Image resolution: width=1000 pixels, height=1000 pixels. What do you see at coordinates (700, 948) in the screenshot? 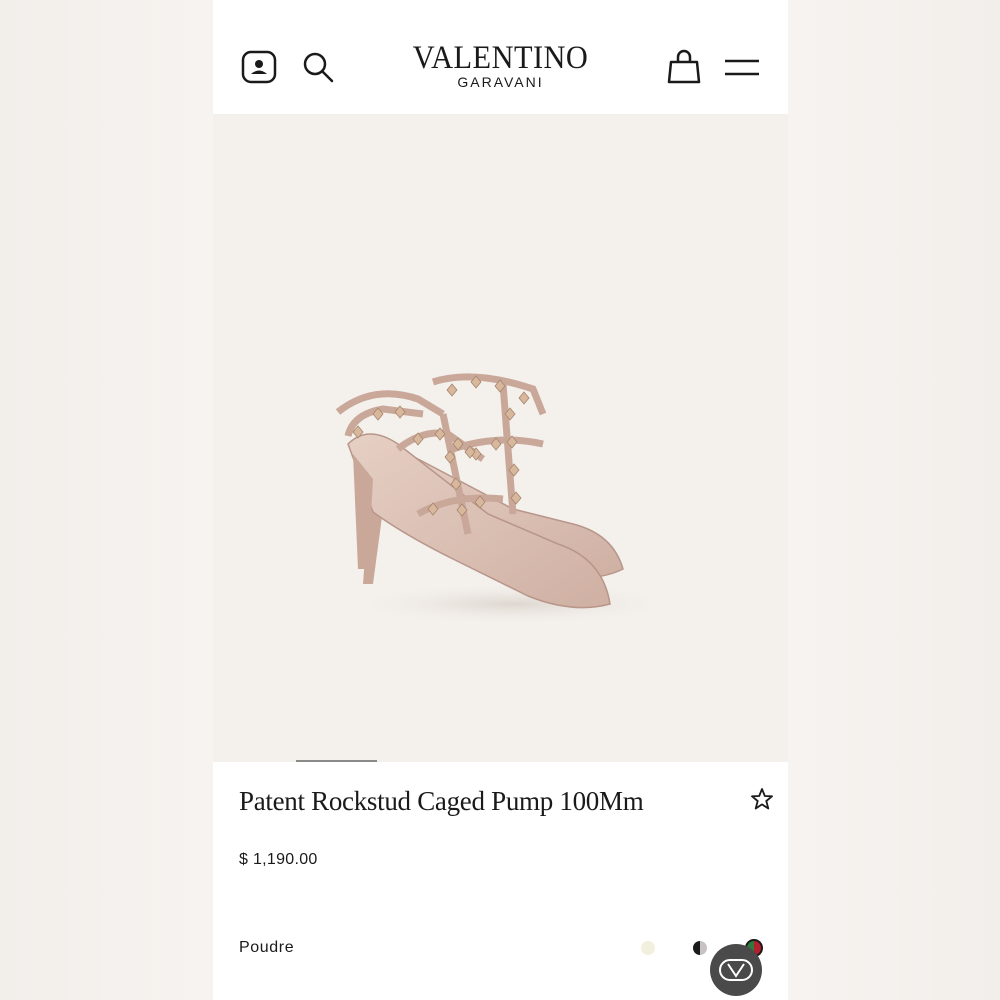
I see `color-swatch-black-rose` at bounding box center [700, 948].